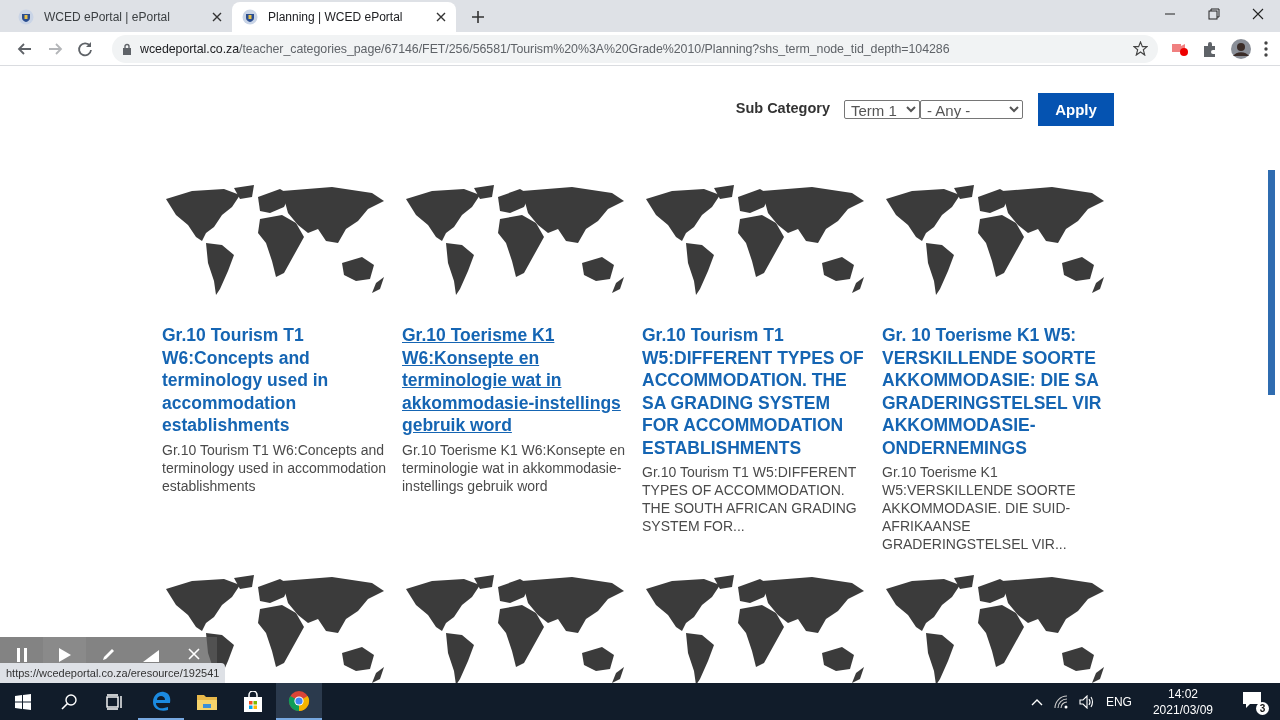 This screenshot has height=720, width=1280. Describe the element at coordinates (1271, 282) in the screenshot. I see `scrollbar-thumb` at that location.